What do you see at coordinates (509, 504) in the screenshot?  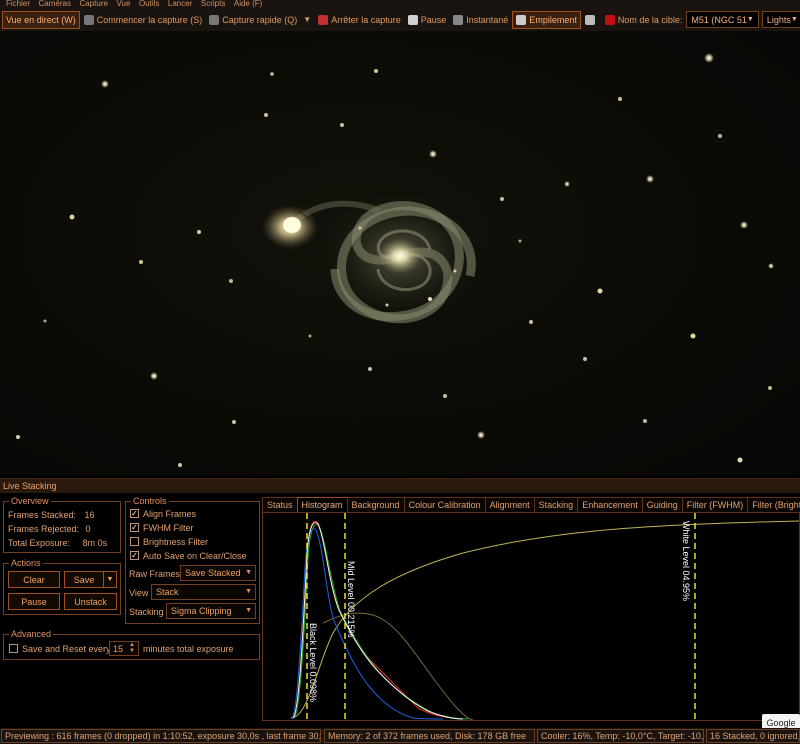 I see `tab-alignment: Alignment` at bounding box center [509, 504].